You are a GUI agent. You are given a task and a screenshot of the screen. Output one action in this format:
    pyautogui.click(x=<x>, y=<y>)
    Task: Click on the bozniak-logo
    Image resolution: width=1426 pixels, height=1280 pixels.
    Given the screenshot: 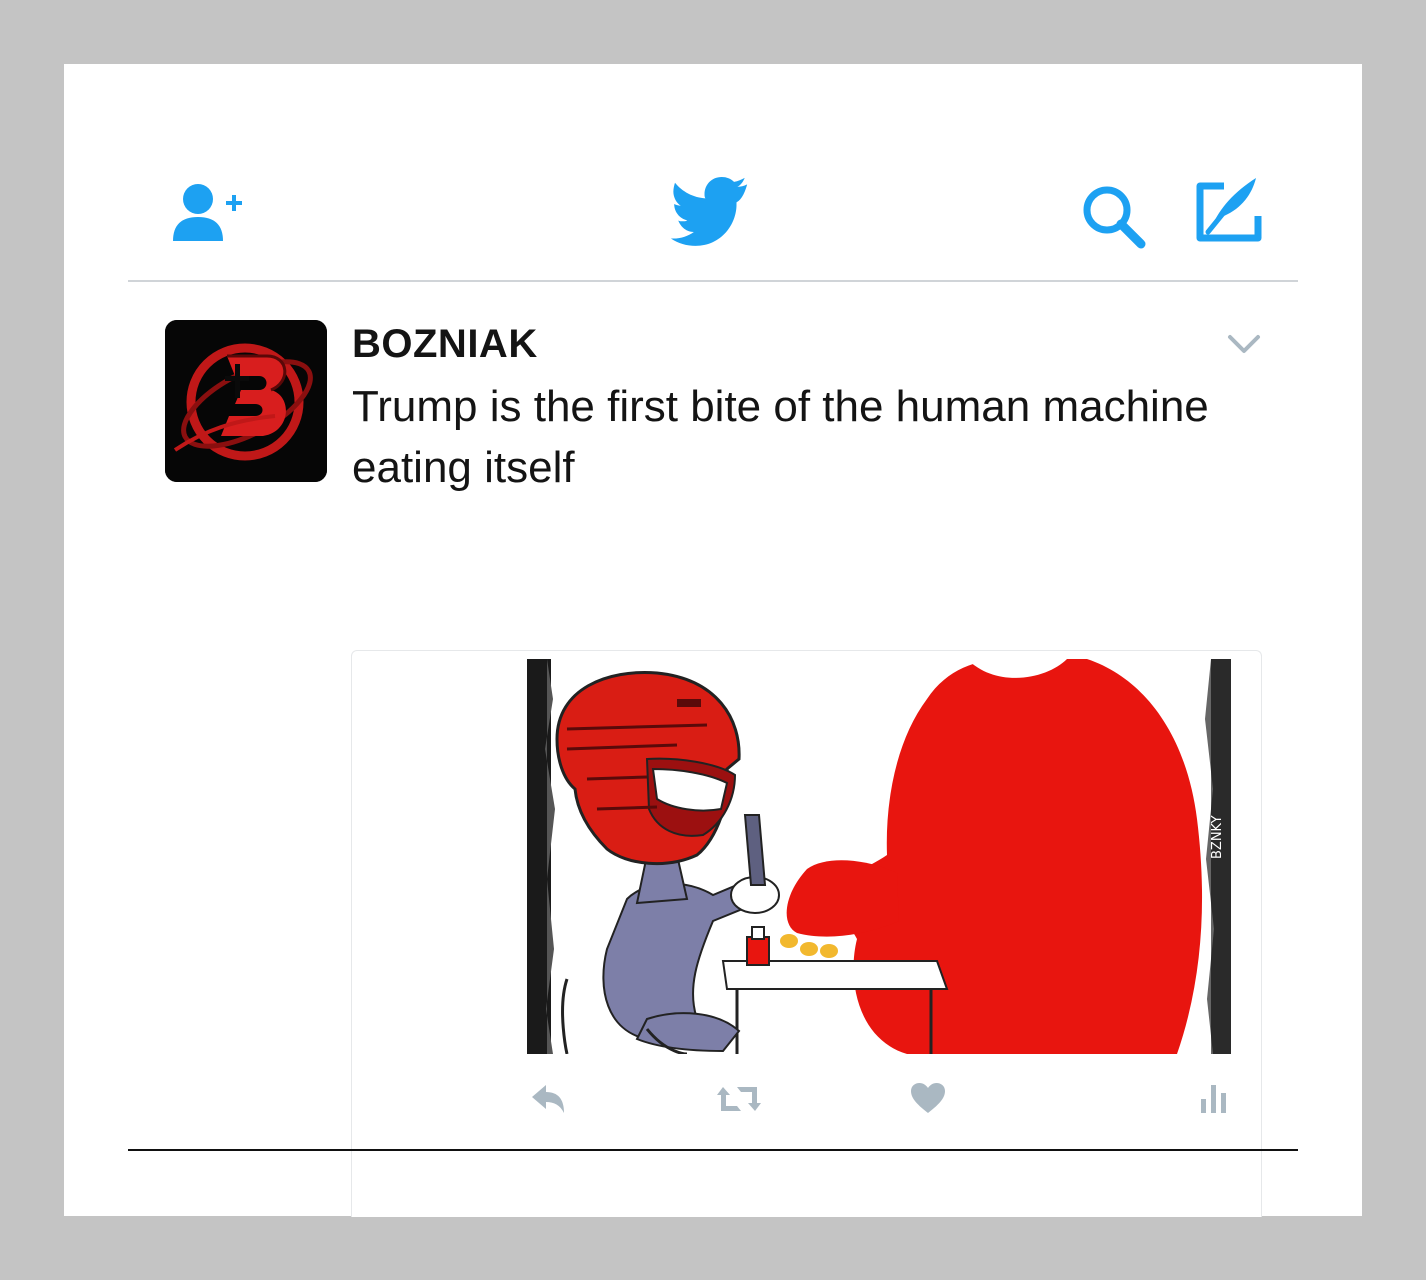 What is the action you would take?
    pyautogui.click(x=246, y=401)
    